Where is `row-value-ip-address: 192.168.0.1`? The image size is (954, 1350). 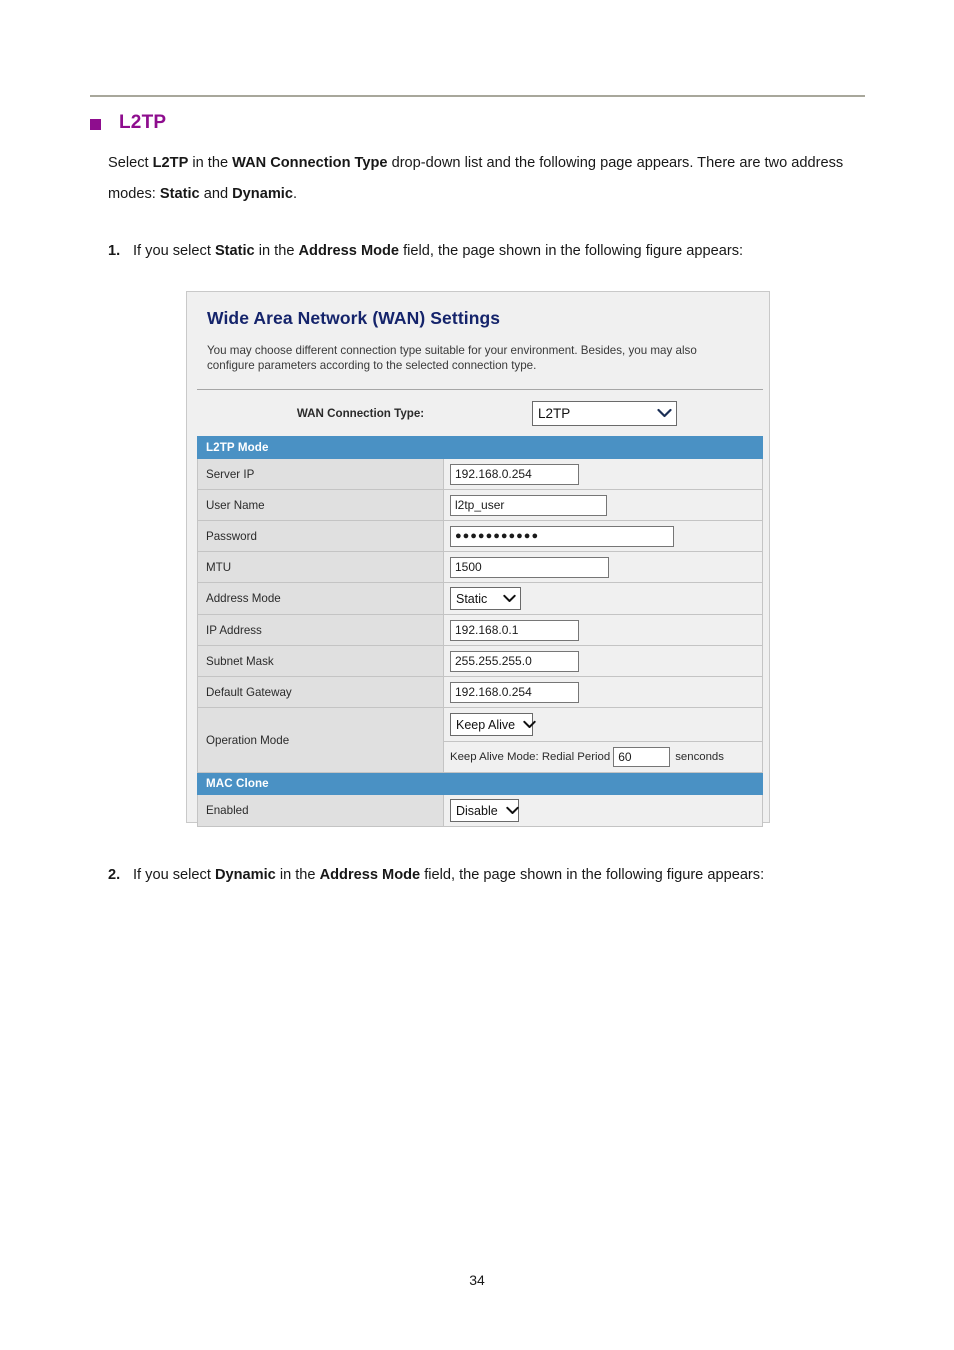
row-value-ip-address: 192.168.0.1 is located at coordinates (603, 630).